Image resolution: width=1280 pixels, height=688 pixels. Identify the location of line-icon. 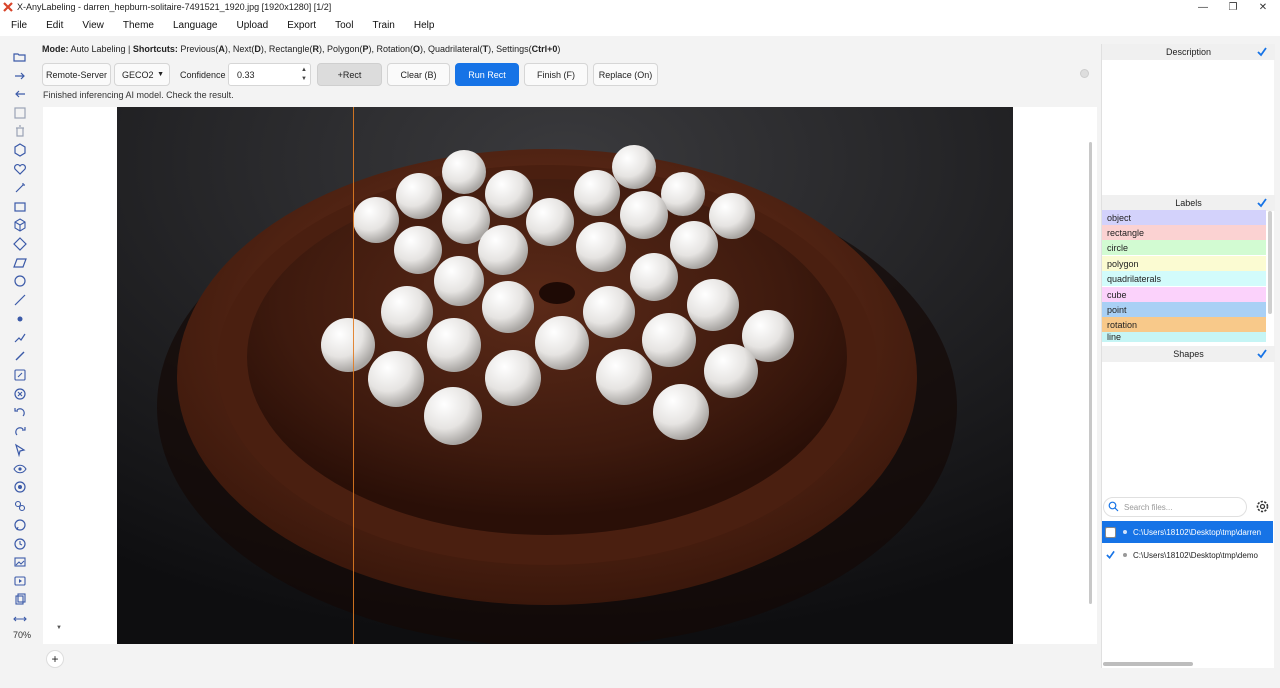
(20, 300).